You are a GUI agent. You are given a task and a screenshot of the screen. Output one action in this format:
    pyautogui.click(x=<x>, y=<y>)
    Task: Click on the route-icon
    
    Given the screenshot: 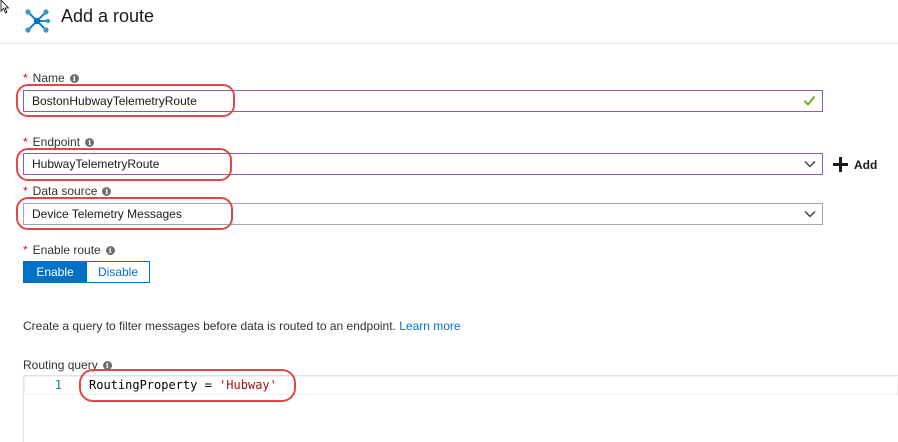 What is the action you would take?
    pyautogui.click(x=38, y=21)
    